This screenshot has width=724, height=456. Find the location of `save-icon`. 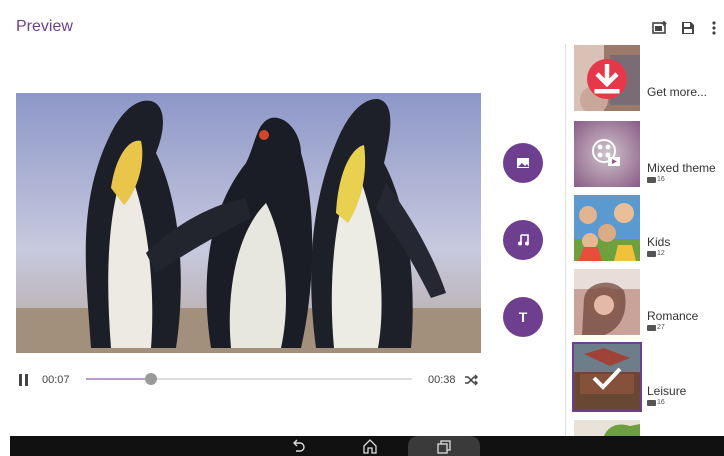

save-icon is located at coordinates (688, 28).